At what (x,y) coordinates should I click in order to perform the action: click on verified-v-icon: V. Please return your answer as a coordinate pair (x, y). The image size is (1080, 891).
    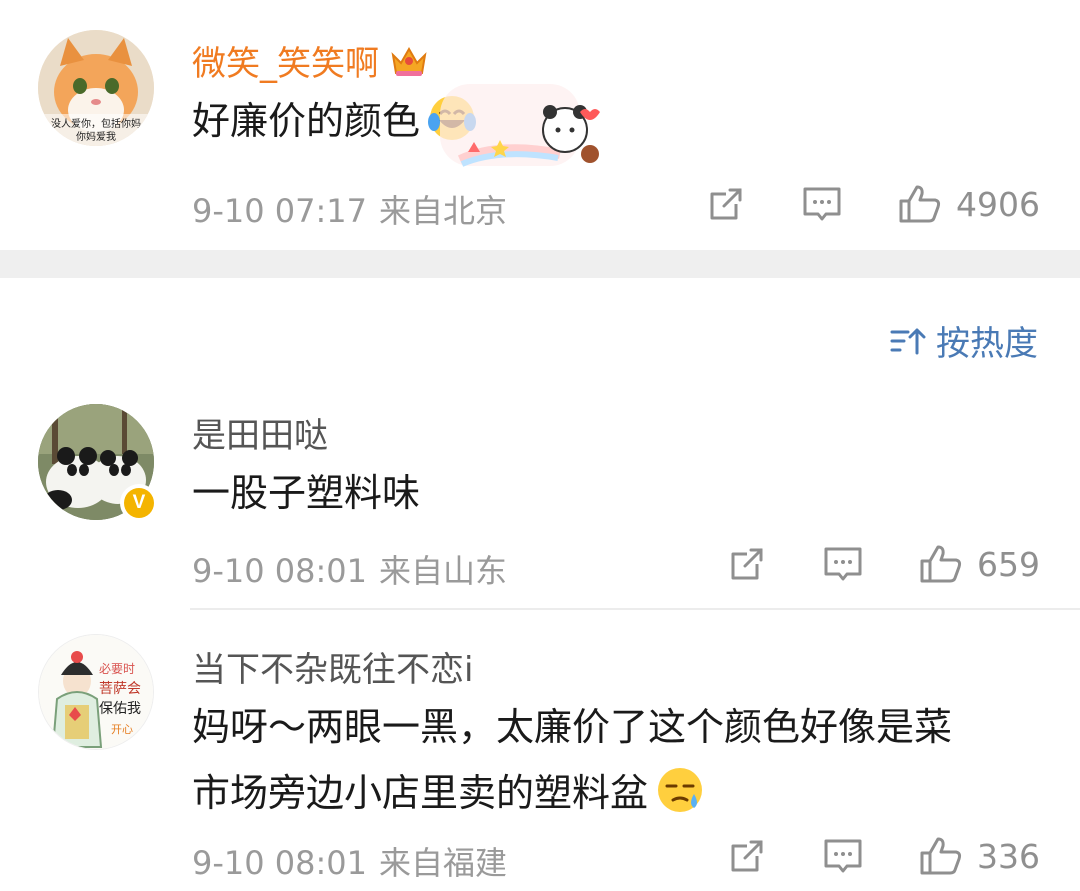
    Looking at the image, I should click on (139, 503).